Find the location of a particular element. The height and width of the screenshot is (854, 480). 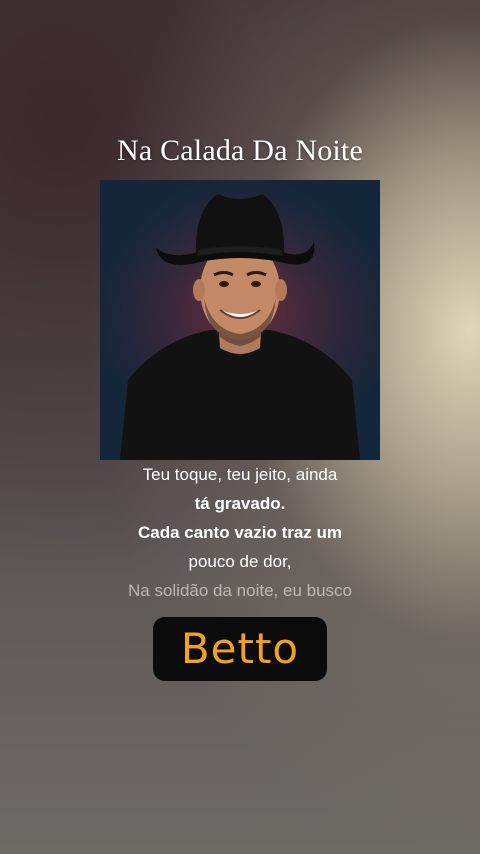

artist-name: Betto is located at coordinates (240, 648).